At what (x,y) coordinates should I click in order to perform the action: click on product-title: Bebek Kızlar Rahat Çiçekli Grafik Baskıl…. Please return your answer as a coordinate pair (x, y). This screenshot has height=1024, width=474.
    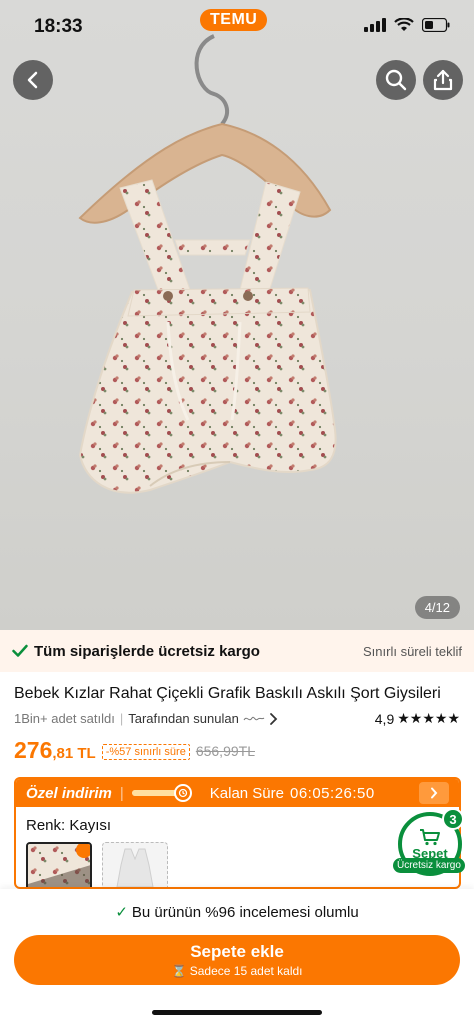
    Looking at the image, I should click on (227, 693).